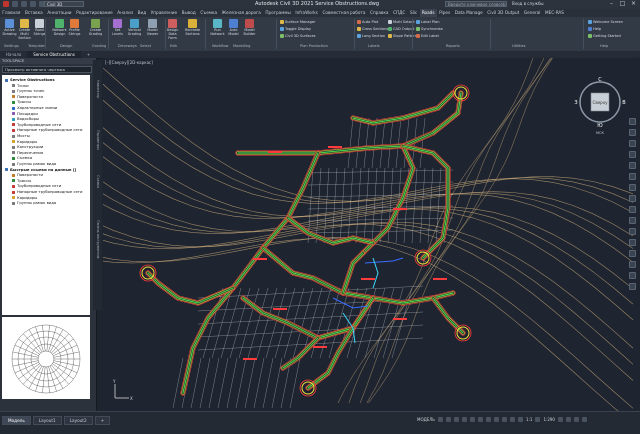 This screenshot has height=434, width=640. What do you see at coordinates (521, 419) in the screenshot?
I see `annotation-visibility-icon` at bounding box center [521, 419].